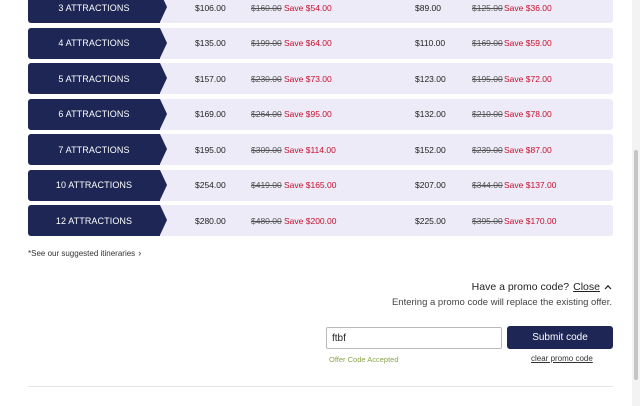 The height and width of the screenshot is (406, 640). Describe the element at coordinates (308, 78) in the screenshot. I see `adult-savings: Save $73.00` at that location.